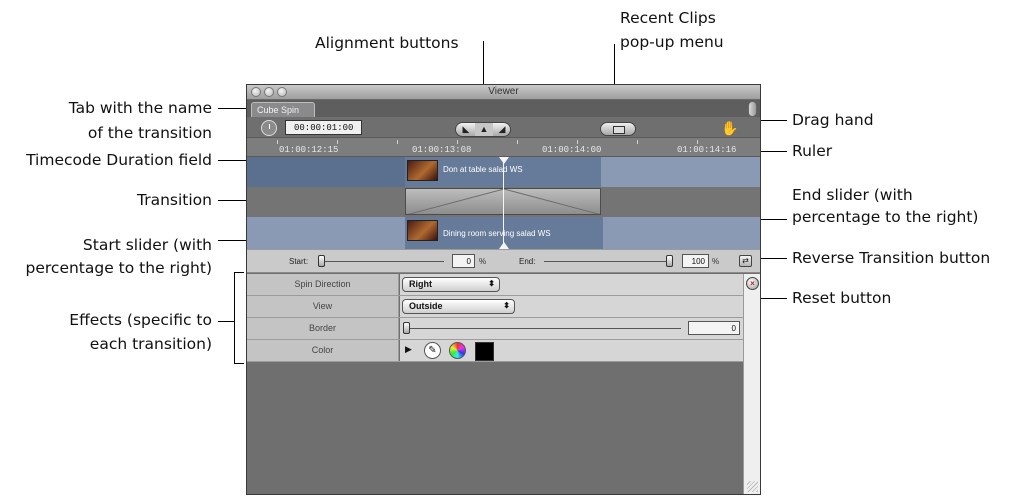  Describe the element at coordinates (408, 349) in the screenshot. I see `disclosure-triangle-icon: ▶` at that location.